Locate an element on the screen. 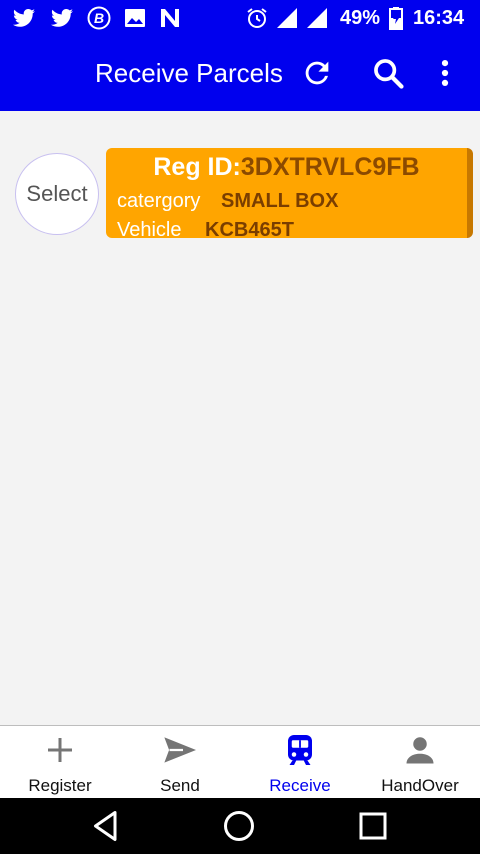  n-app-icon is located at coordinates (170, 18).